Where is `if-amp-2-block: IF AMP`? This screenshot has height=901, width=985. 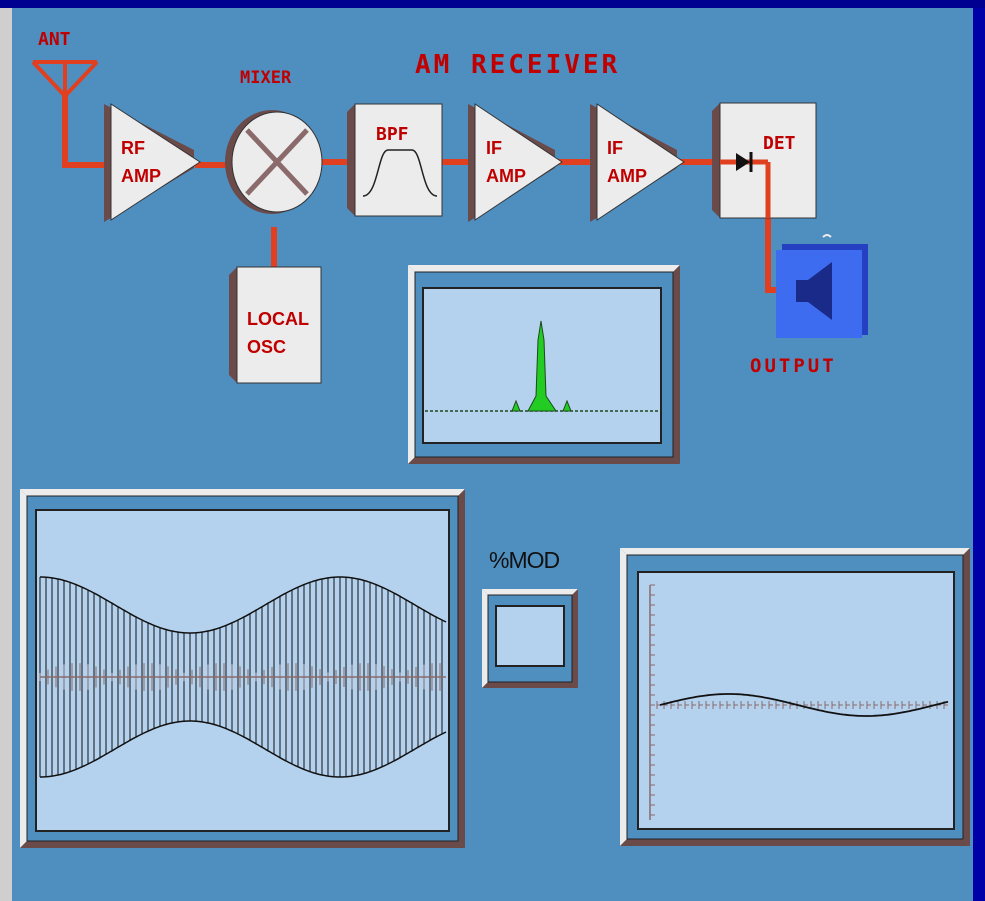 if-amp-2-block: IF AMP is located at coordinates (637, 162).